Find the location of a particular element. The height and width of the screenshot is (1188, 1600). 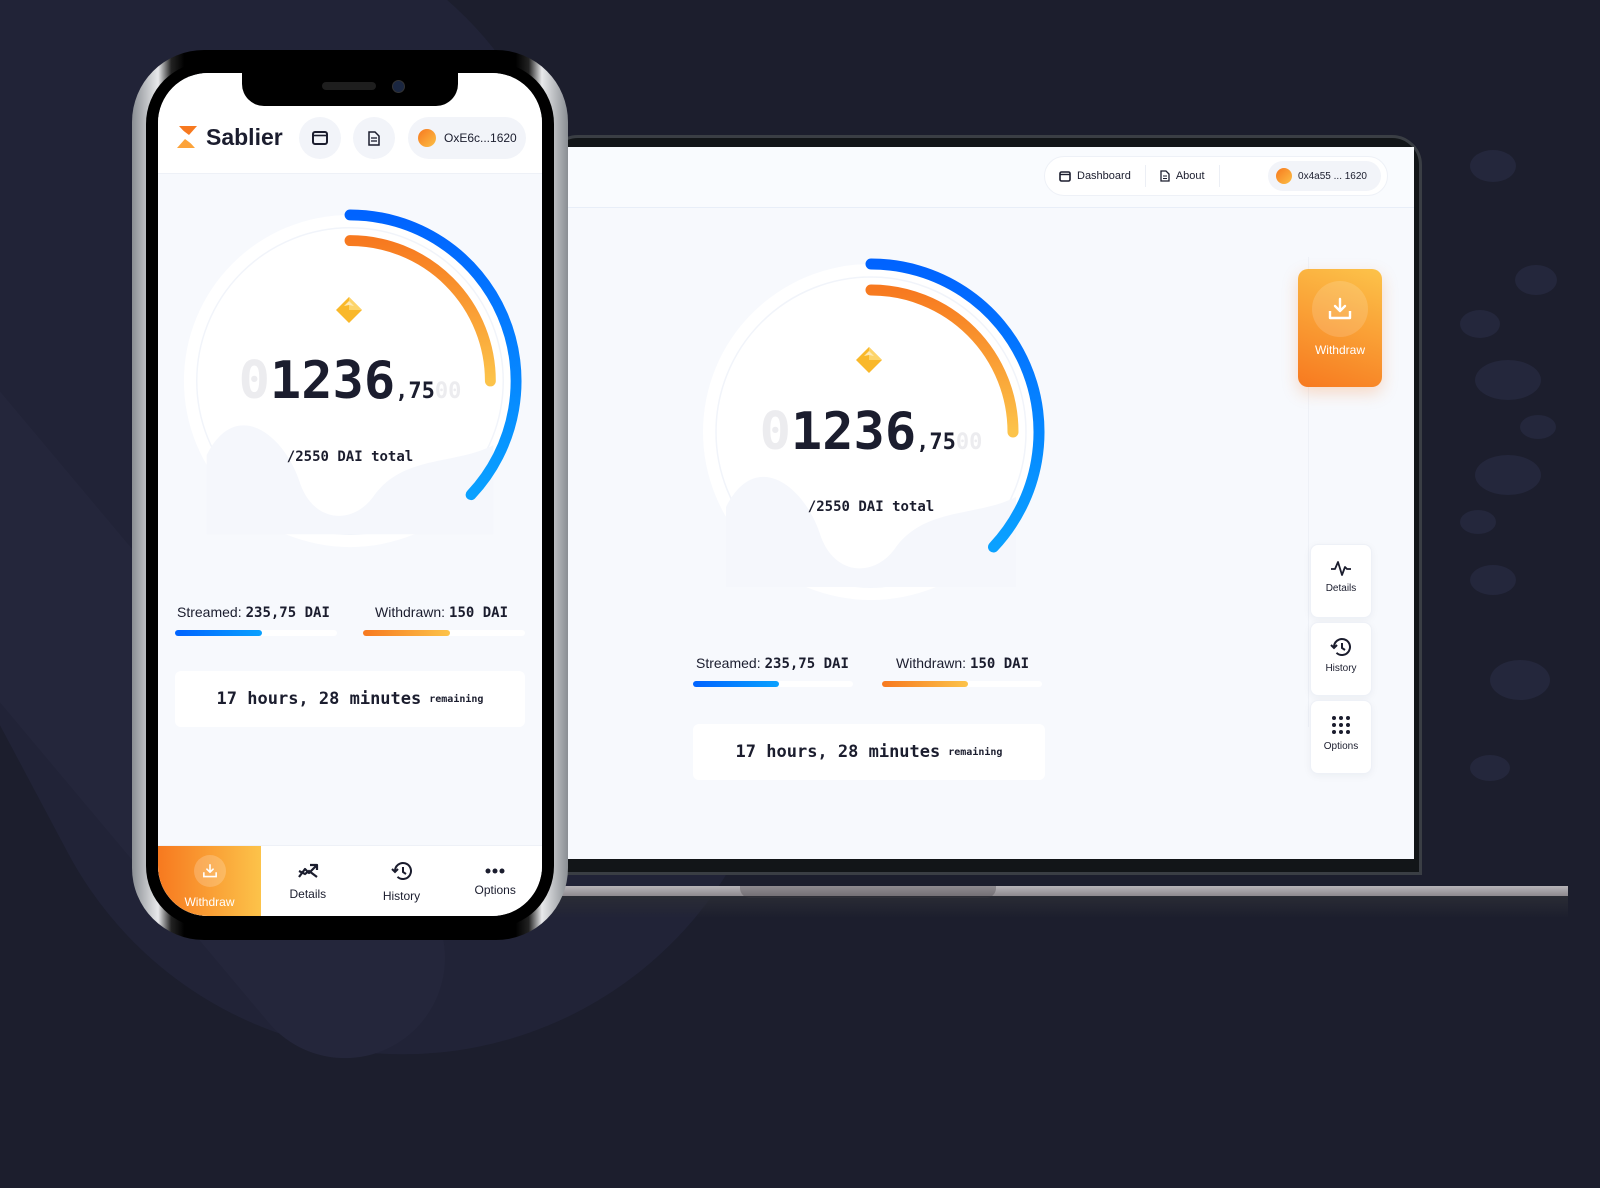

phone-wallet-button: OxE6c...1620 is located at coordinates (467, 138).